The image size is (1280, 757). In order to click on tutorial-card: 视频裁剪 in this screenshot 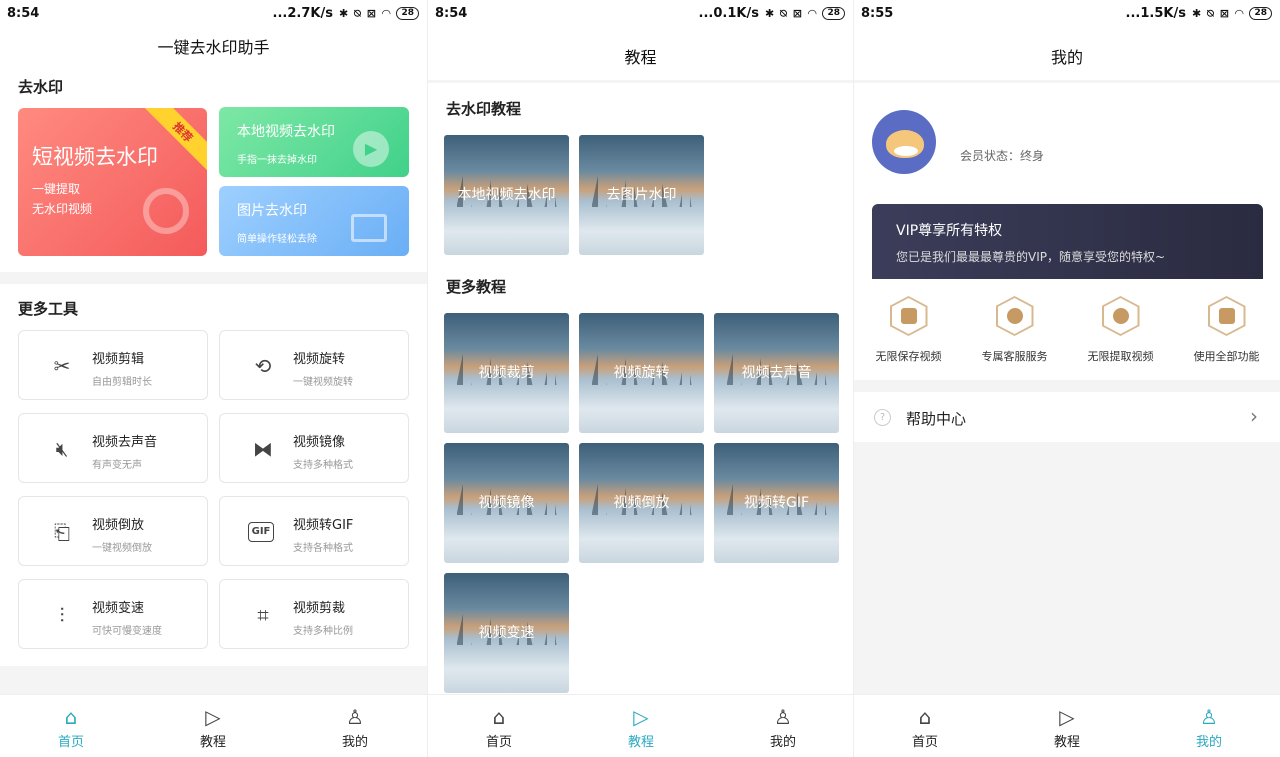, I will do `click(506, 373)`.